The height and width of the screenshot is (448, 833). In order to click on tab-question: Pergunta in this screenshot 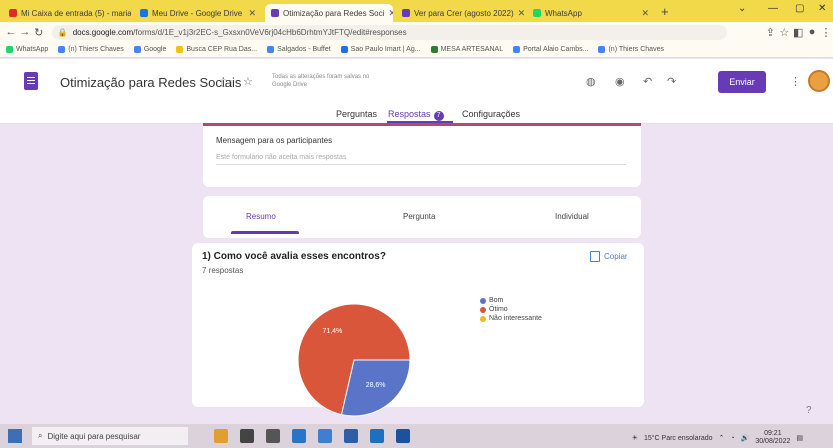, I will do `click(419, 216)`.